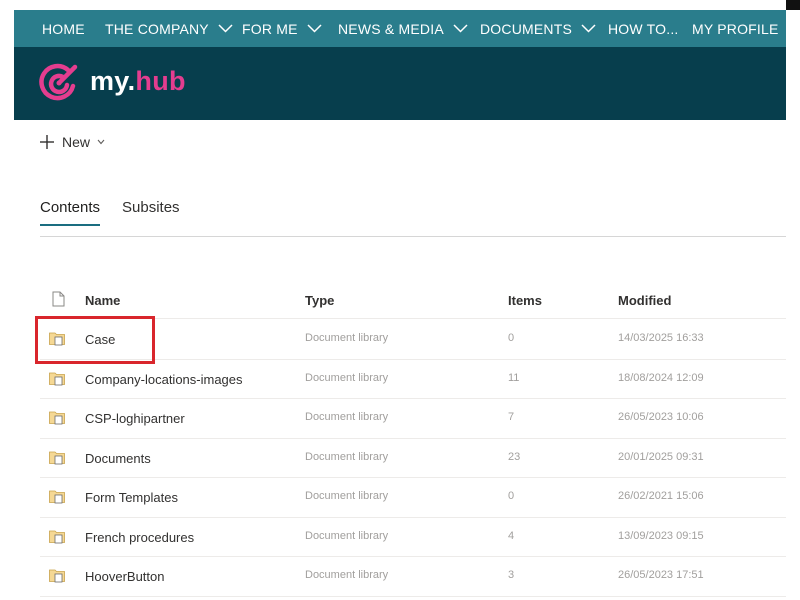 This screenshot has height=600, width=800. Describe the element at coordinates (157, 28) in the screenshot. I see `nav-label: THE COMPANY` at that location.